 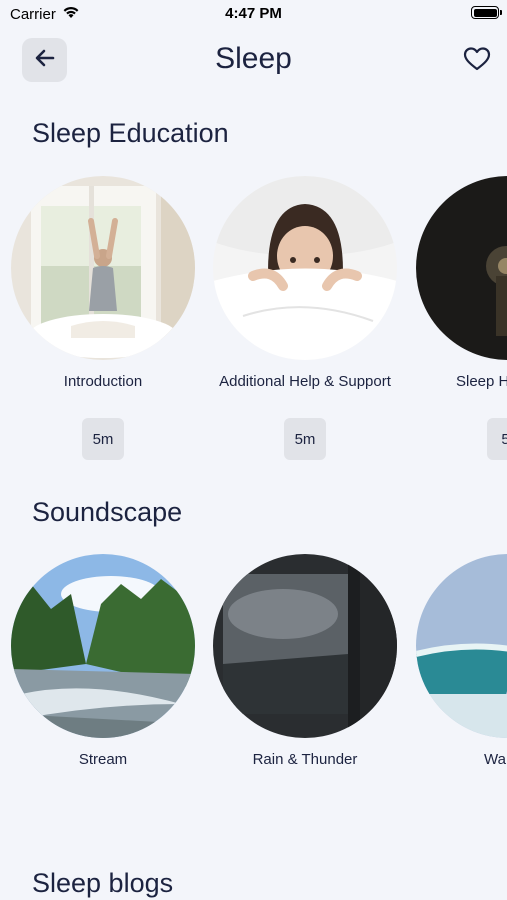 I want to click on soundscape-card-stream: Stream, so click(x=103, y=661).